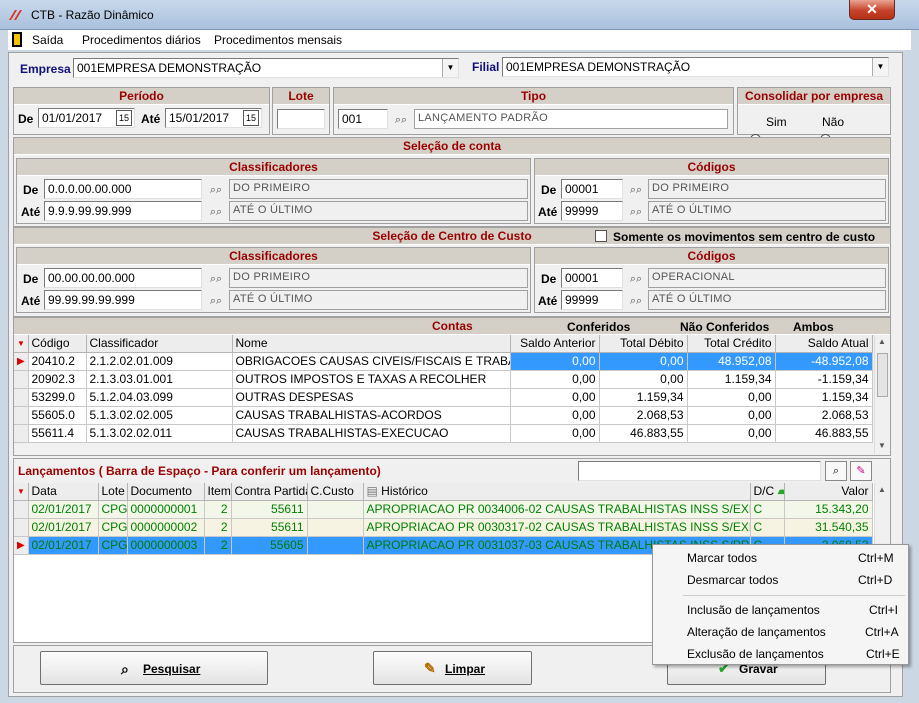 Image resolution: width=919 pixels, height=703 pixels. I want to click on conta-class-ate-label: Até, so click(31, 212).